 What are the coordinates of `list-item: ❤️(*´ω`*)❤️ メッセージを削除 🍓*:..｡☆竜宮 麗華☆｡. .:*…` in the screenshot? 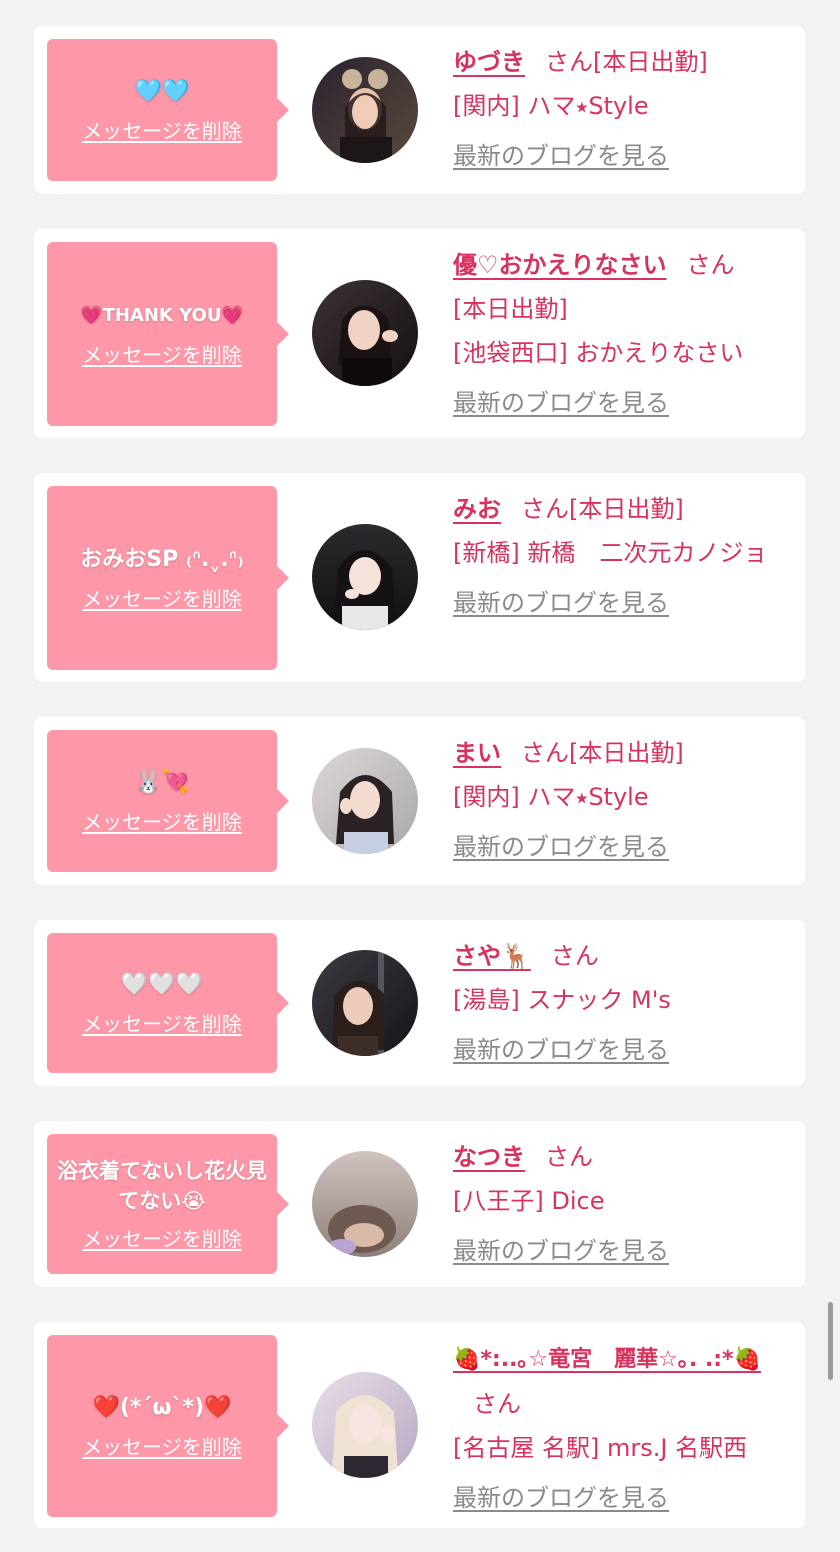 It's located at (419, 1425).